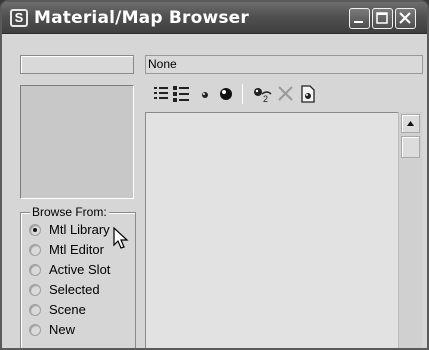  Describe the element at coordinates (359, 18) in the screenshot. I see `minimize-button` at that location.